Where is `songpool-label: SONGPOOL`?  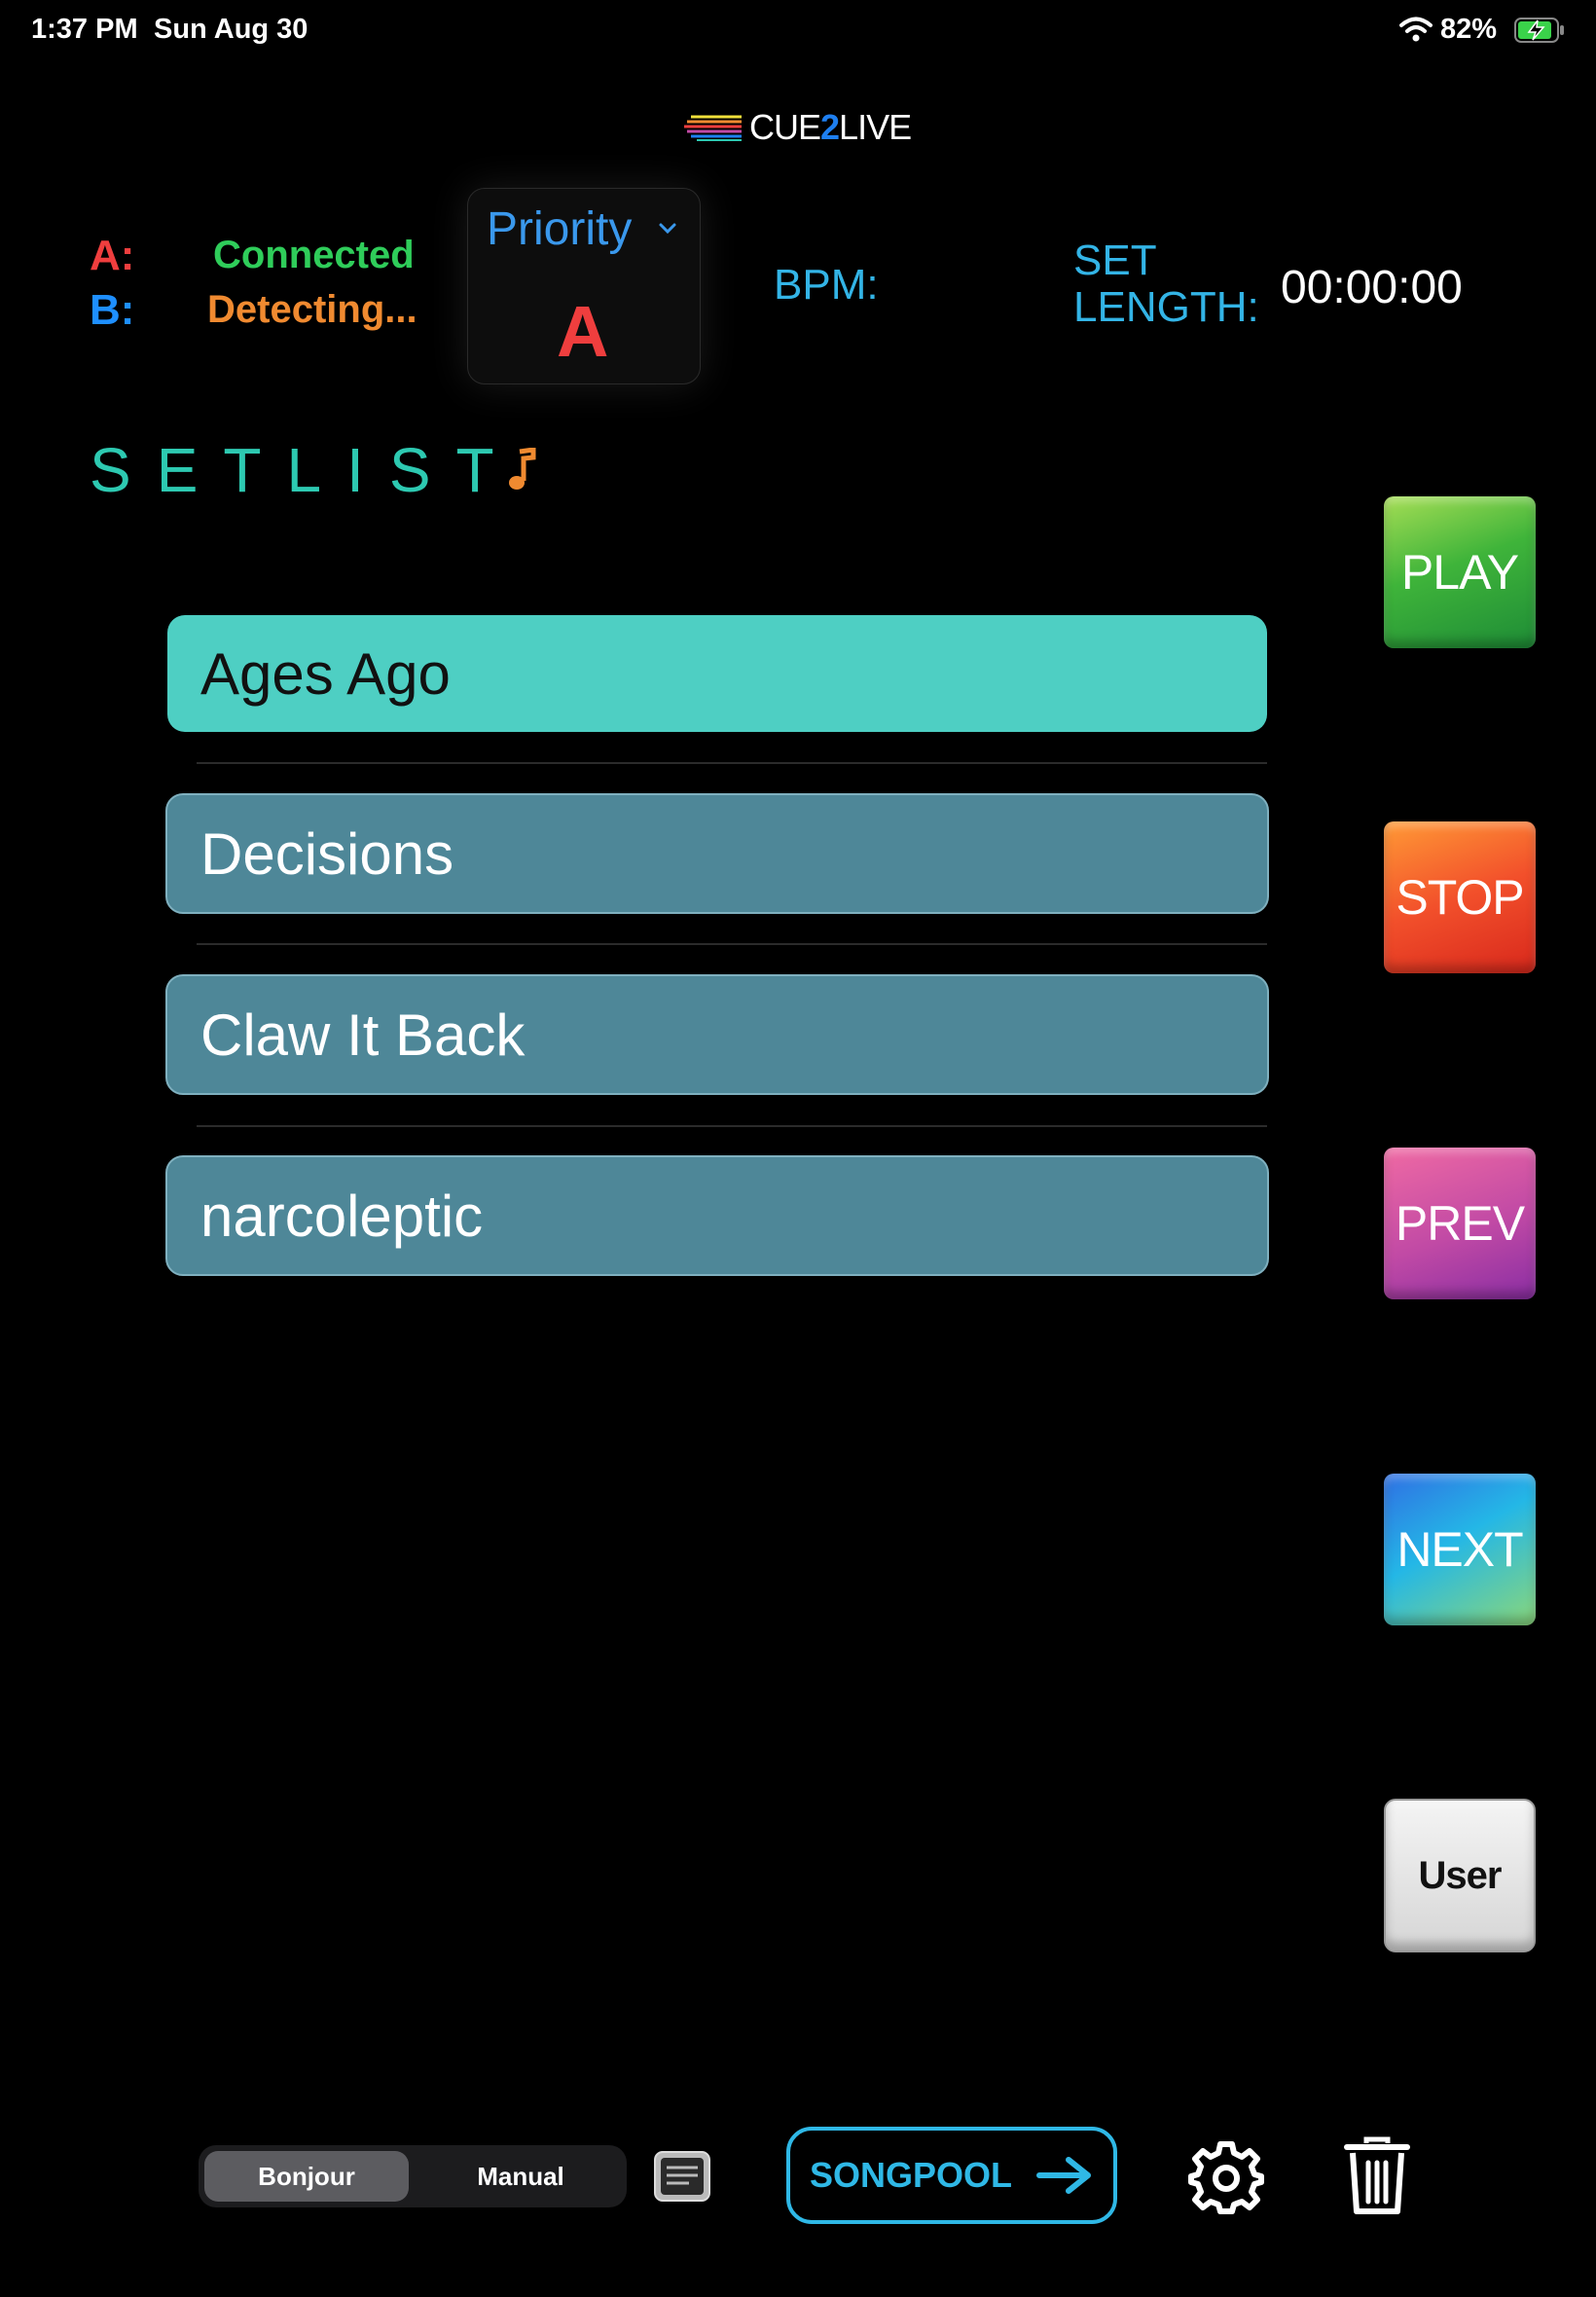 songpool-label: SONGPOOL is located at coordinates (911, 2175).